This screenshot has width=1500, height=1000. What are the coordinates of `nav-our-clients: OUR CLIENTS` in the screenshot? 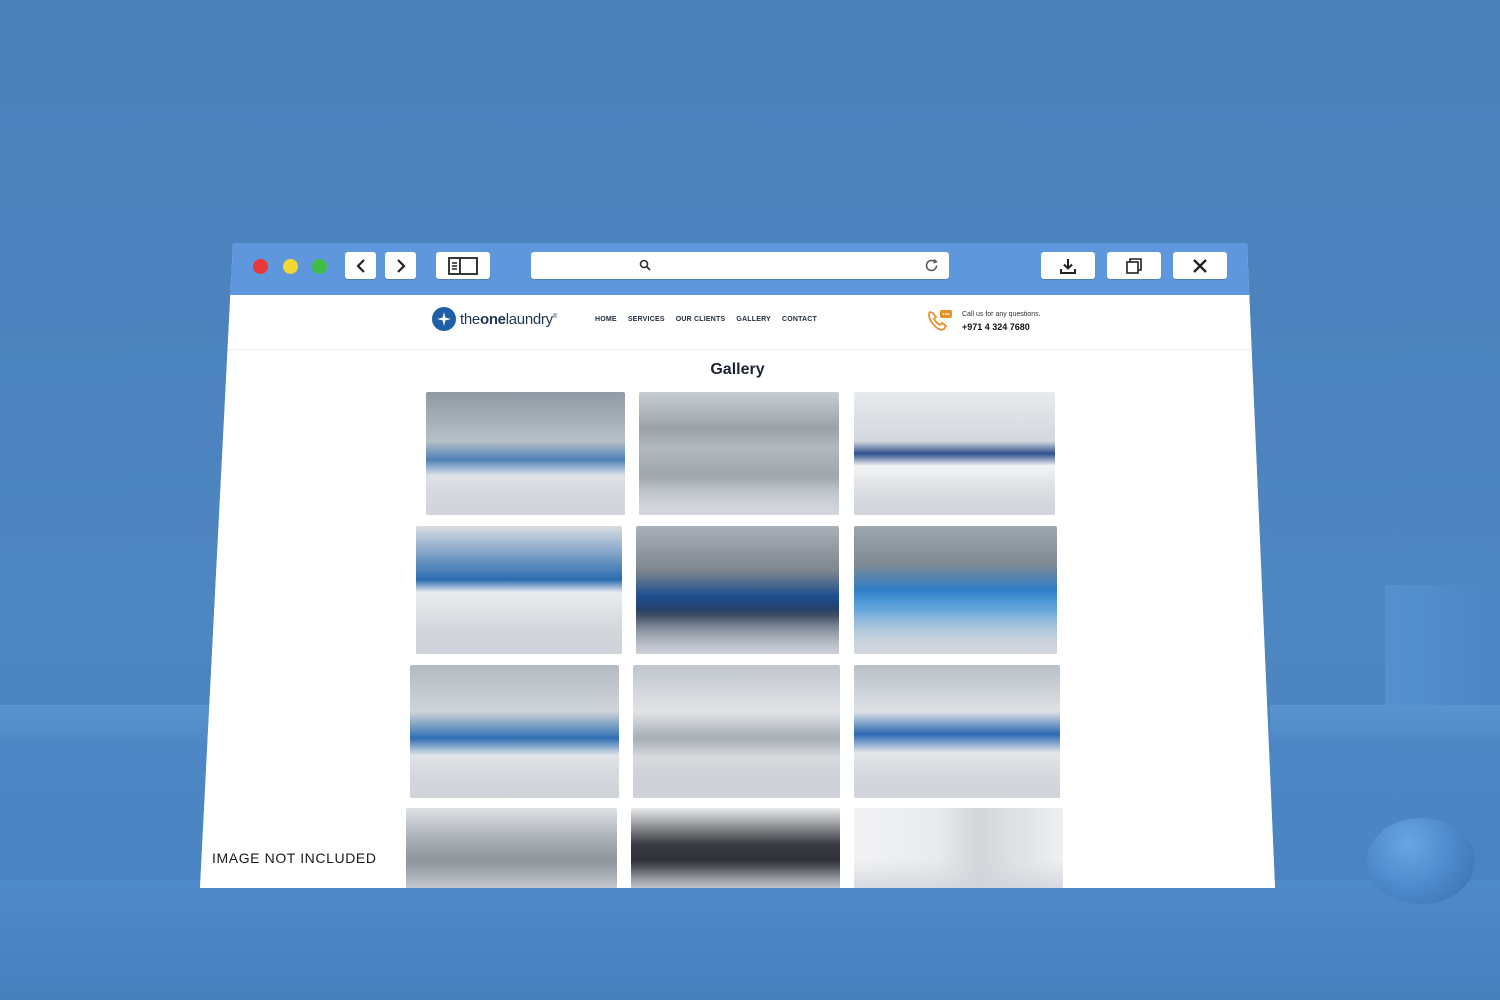 It's located at (701, 319).